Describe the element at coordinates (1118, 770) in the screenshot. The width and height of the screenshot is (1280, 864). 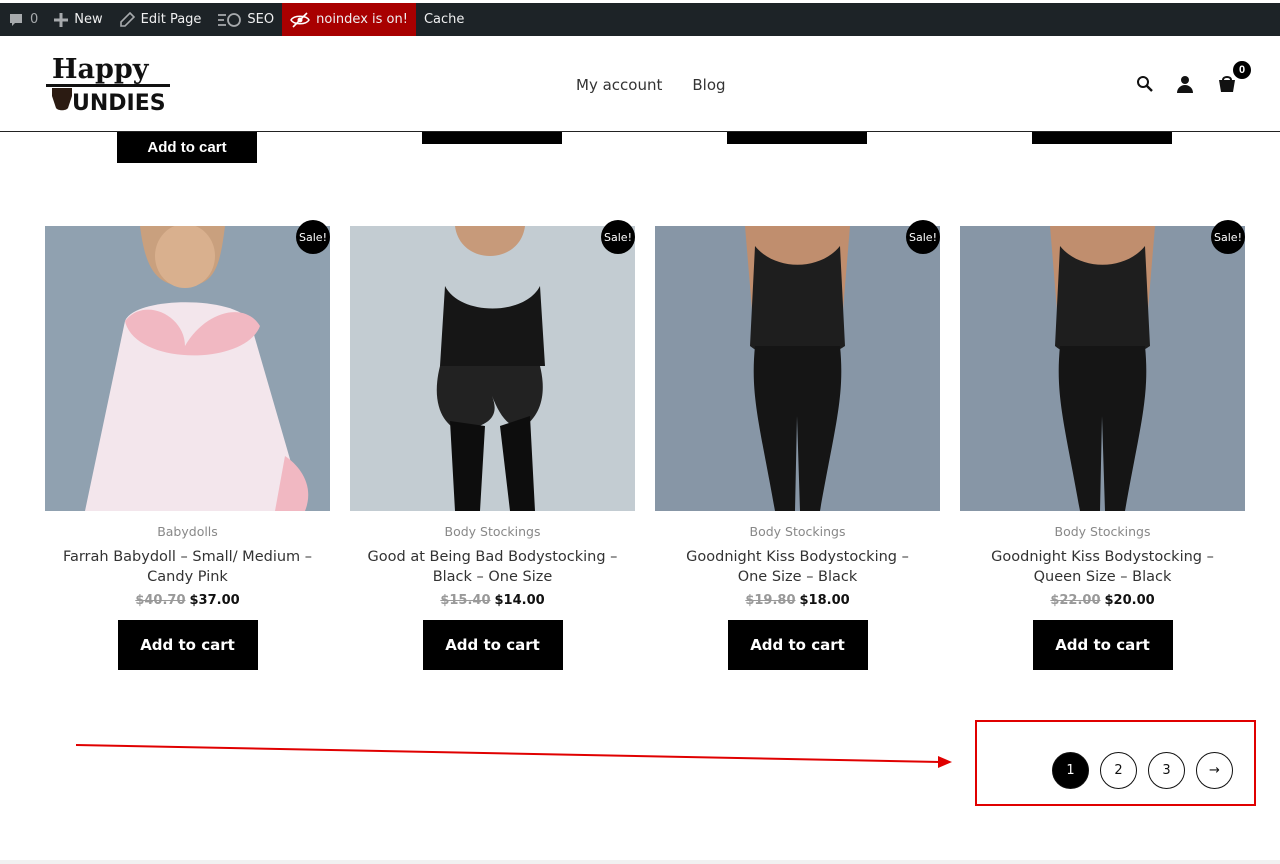
I see `page-2-button: 2` at that location.